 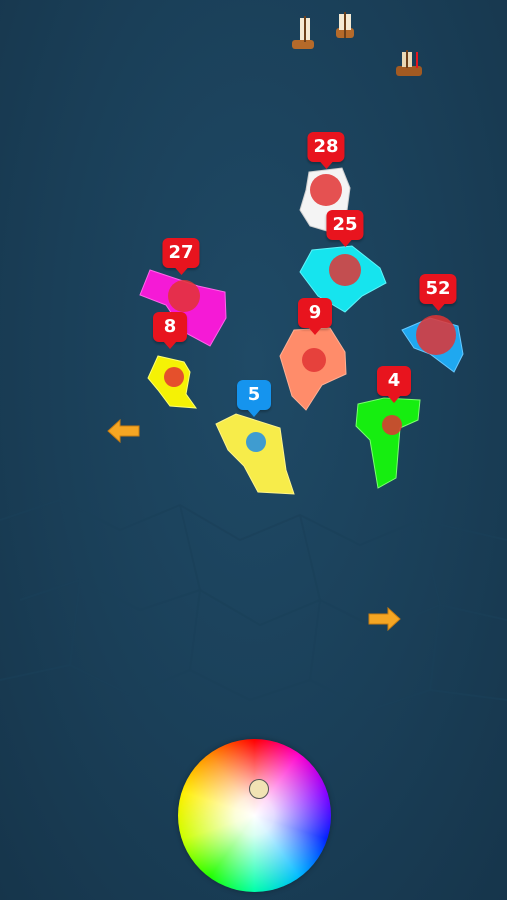 I want to click on color-wheel-knob, so click(x=259, y=789).